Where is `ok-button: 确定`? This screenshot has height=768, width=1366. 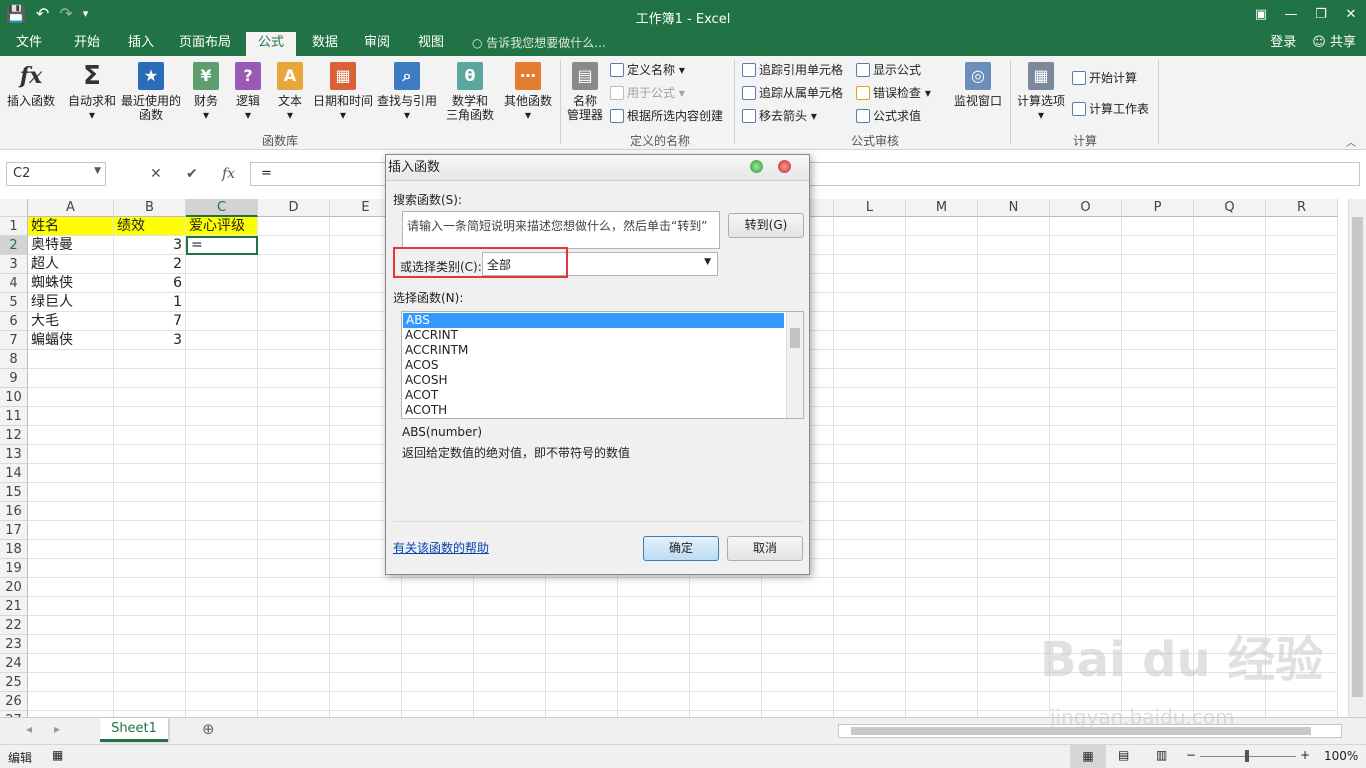
ok-button: 确定 is located at coordinates (681, 548).